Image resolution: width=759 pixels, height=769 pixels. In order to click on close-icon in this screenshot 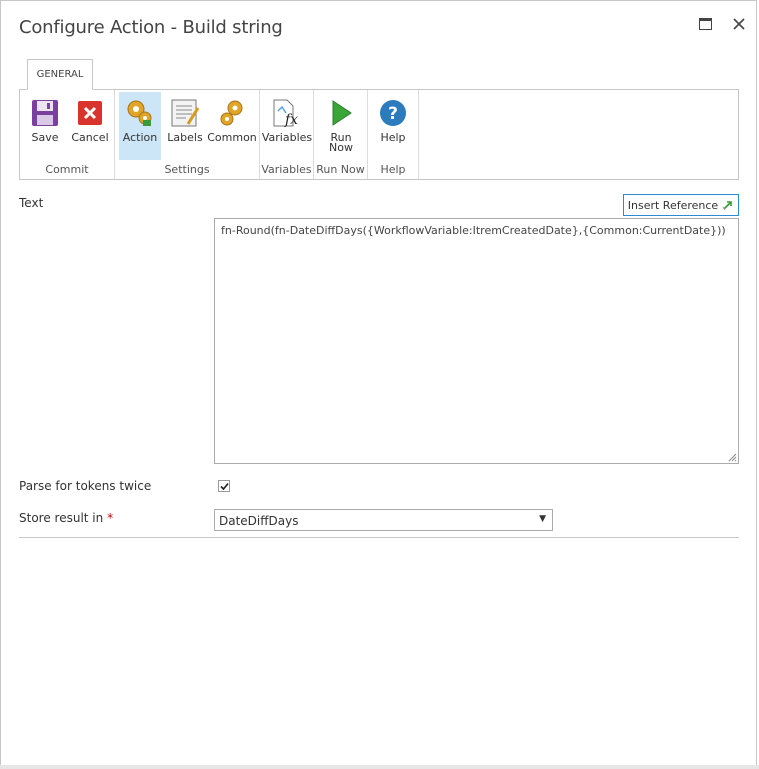, I will do `click(739, 24)`.